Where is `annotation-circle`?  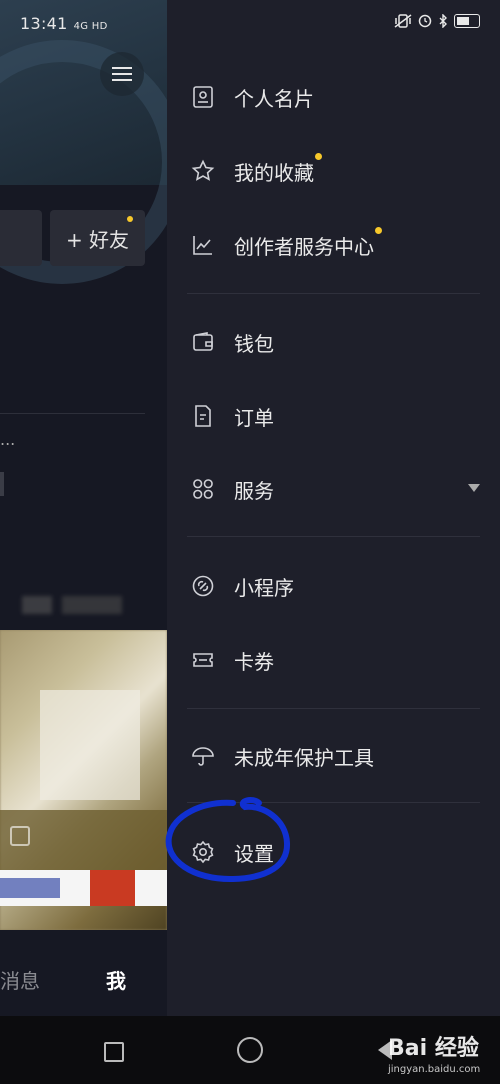
annotation-circle is located at coordinates (227, 840).